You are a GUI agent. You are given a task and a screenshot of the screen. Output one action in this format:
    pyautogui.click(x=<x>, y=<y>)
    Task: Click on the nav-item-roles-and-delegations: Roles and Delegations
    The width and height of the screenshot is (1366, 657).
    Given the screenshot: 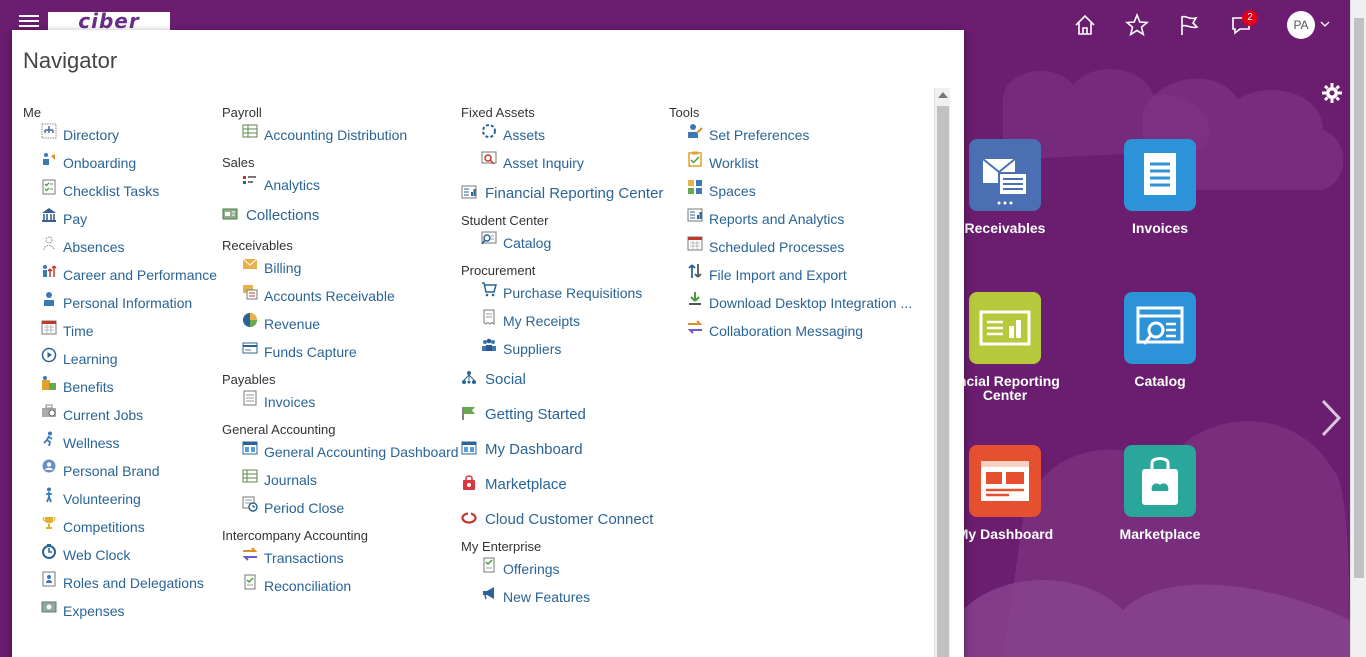 What is the action you would take?
    pyautogui.click(x=129, y=583)
    